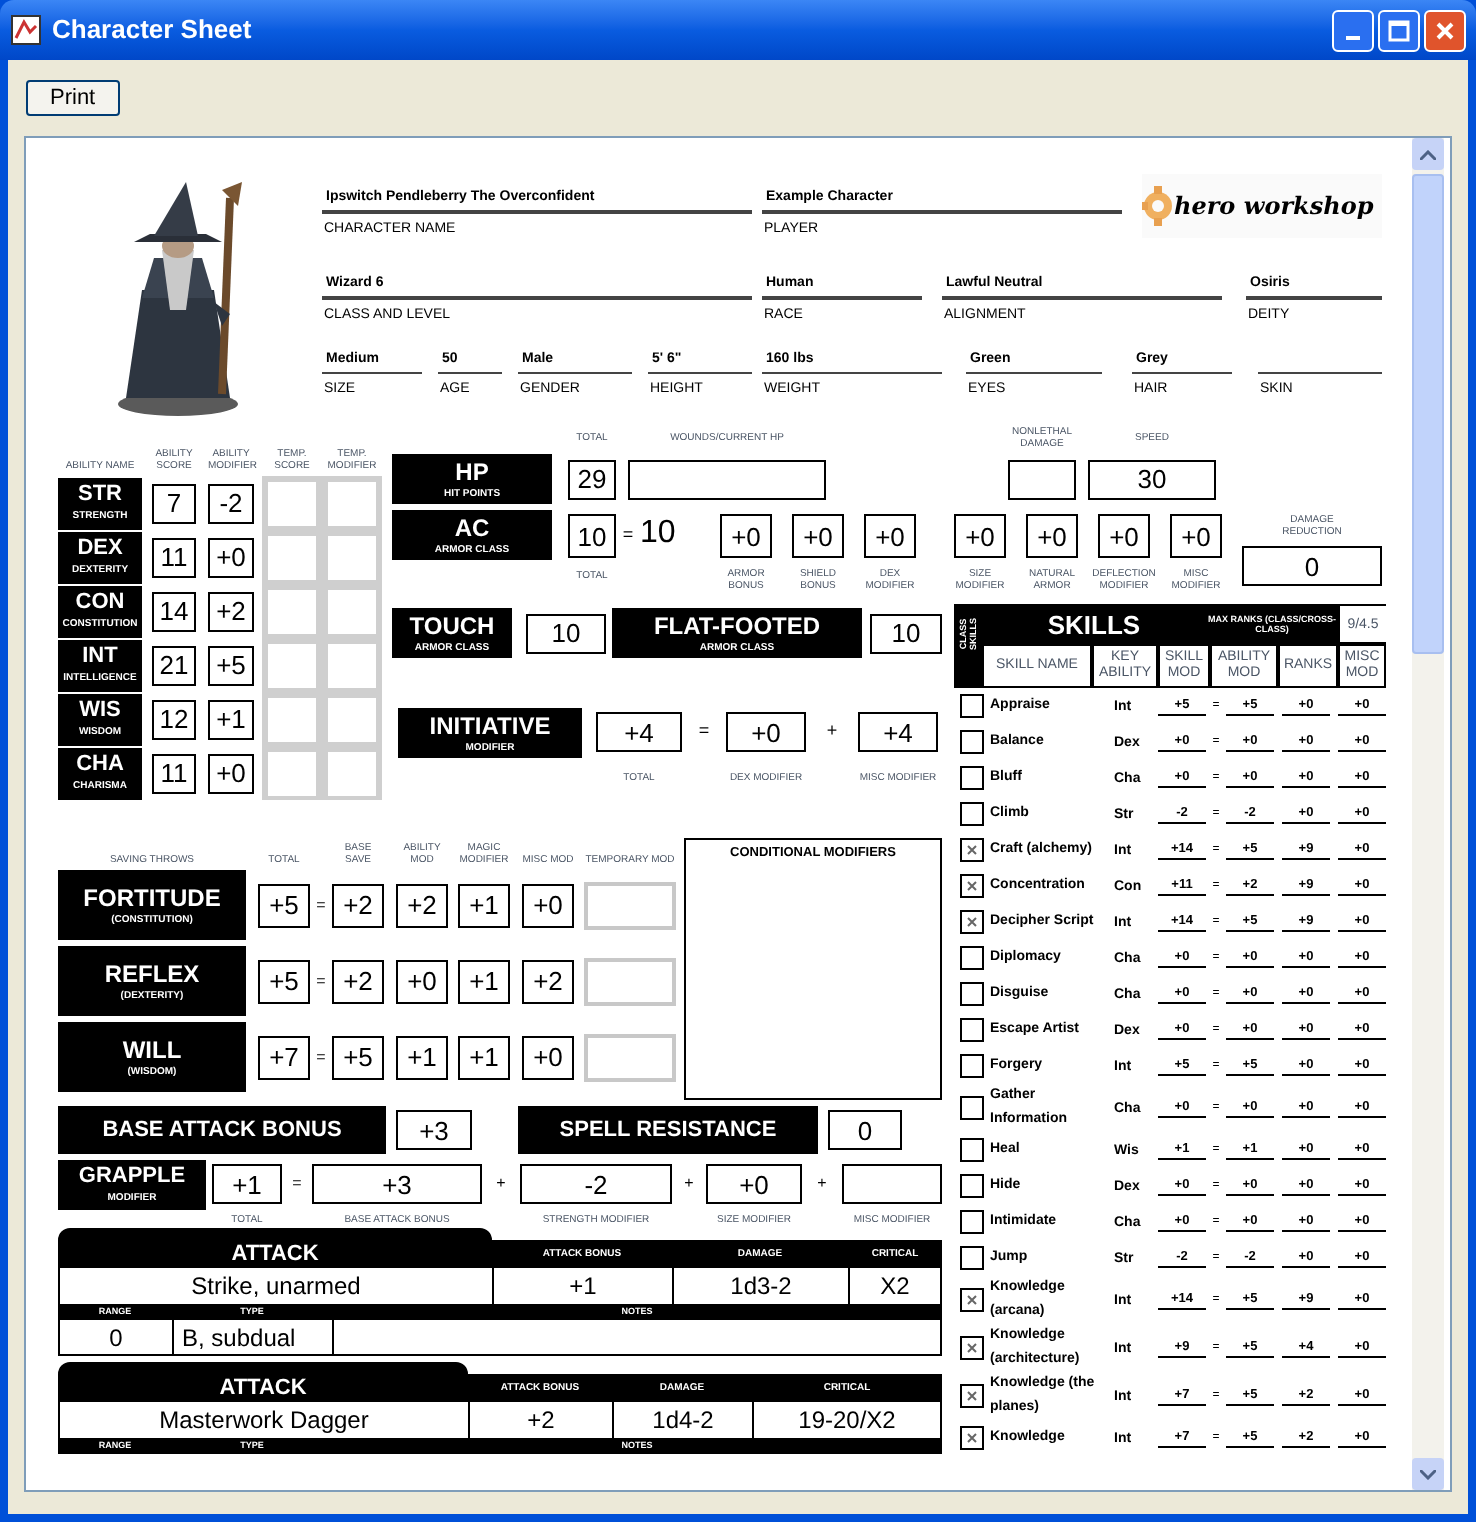 The height and width of the screenshot is (1522, 1476). What do you see at coordinates (1152, 479) in the screenshot?
I see `value-box: 30` at bounding box center [1152, 479].